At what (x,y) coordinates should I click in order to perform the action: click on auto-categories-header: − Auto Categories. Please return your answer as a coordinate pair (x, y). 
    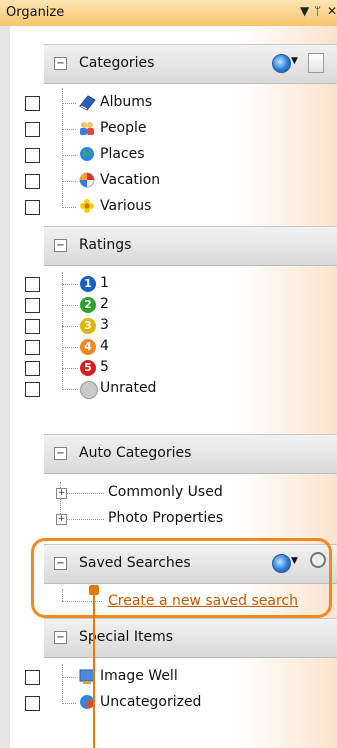
    Looking at the image, I should click on (190, 454).